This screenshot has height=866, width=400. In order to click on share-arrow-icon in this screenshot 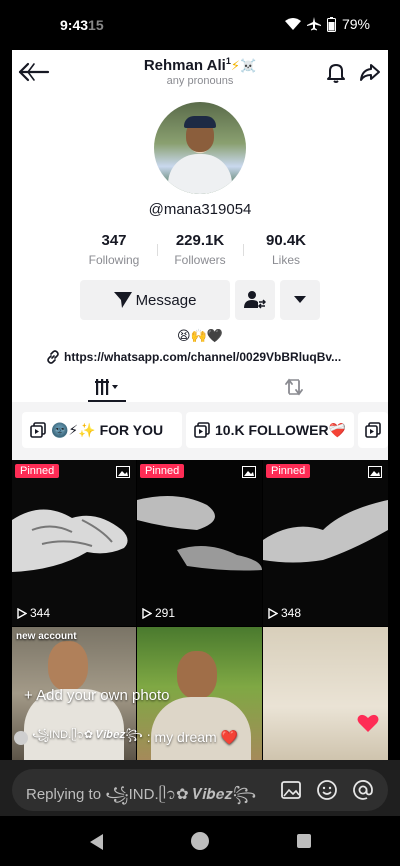, I will do `click(370, 72)`.